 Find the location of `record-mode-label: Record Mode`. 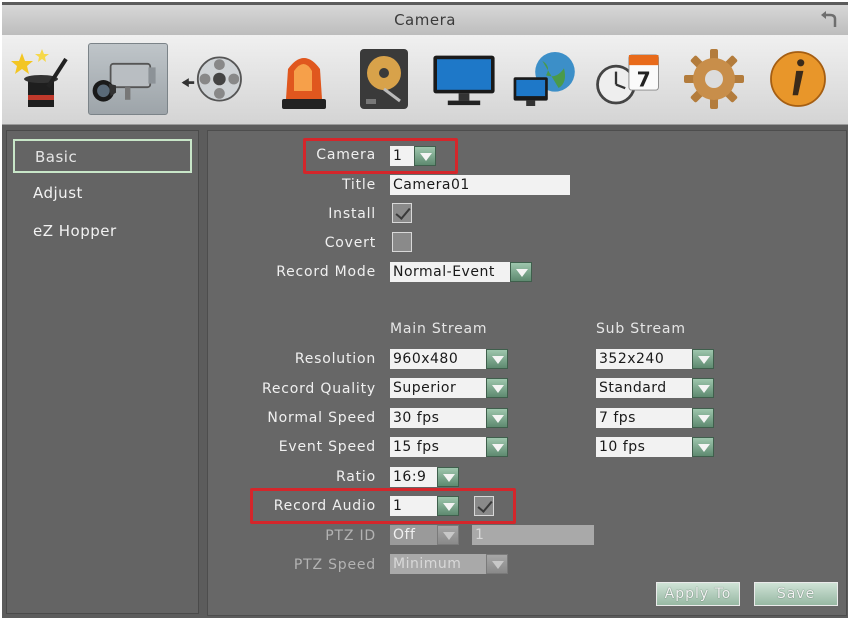

record-mode-label: Record Mode is located at coordinates (326, 272).